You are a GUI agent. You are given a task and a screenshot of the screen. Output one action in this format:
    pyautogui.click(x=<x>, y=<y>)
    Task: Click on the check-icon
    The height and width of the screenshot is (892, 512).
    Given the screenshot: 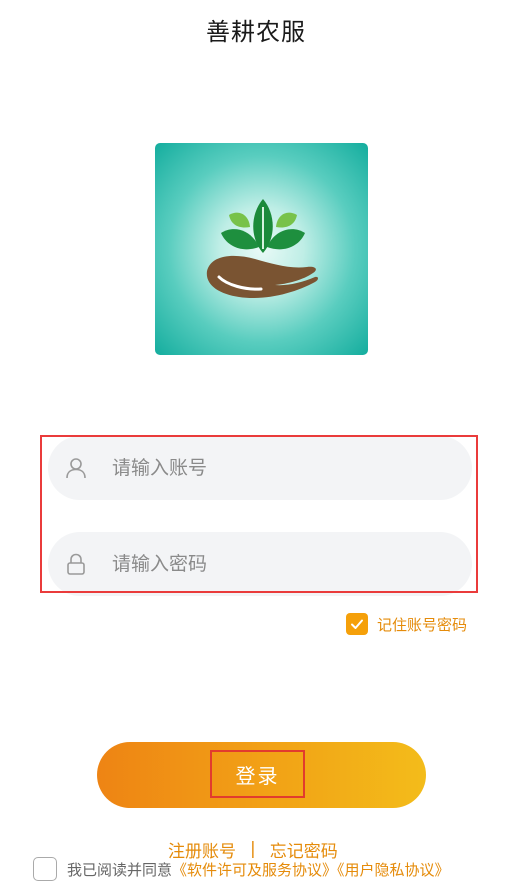 What is the action you would take?
    pyautogui.click(x=357, y=624)
    